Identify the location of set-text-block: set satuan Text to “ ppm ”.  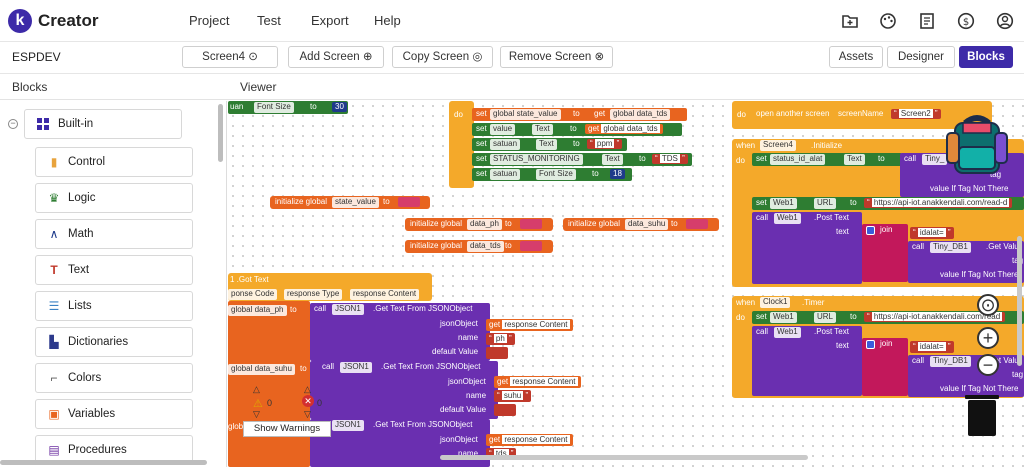
(549, 144).